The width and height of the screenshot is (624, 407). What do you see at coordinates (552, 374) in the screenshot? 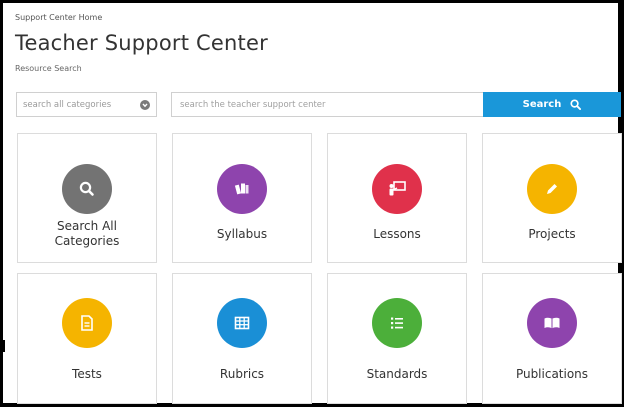
I see `card-label: Publications` at bounding box center [552, 374].